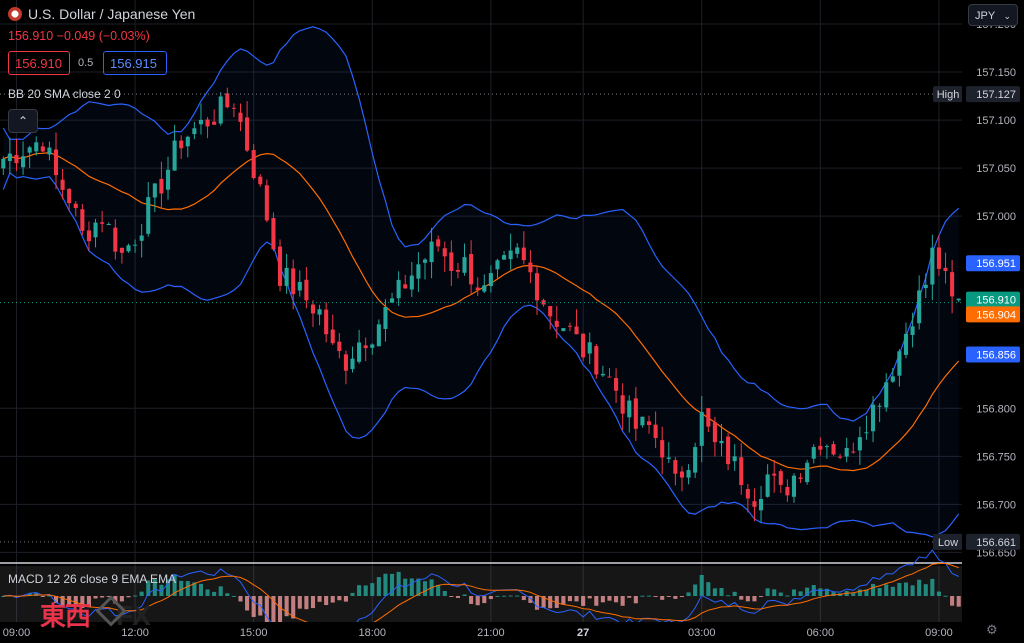  Describe the element at coordinates (491, 633) in the screenshot. I see `time-tick-label: 21:00` at that location.